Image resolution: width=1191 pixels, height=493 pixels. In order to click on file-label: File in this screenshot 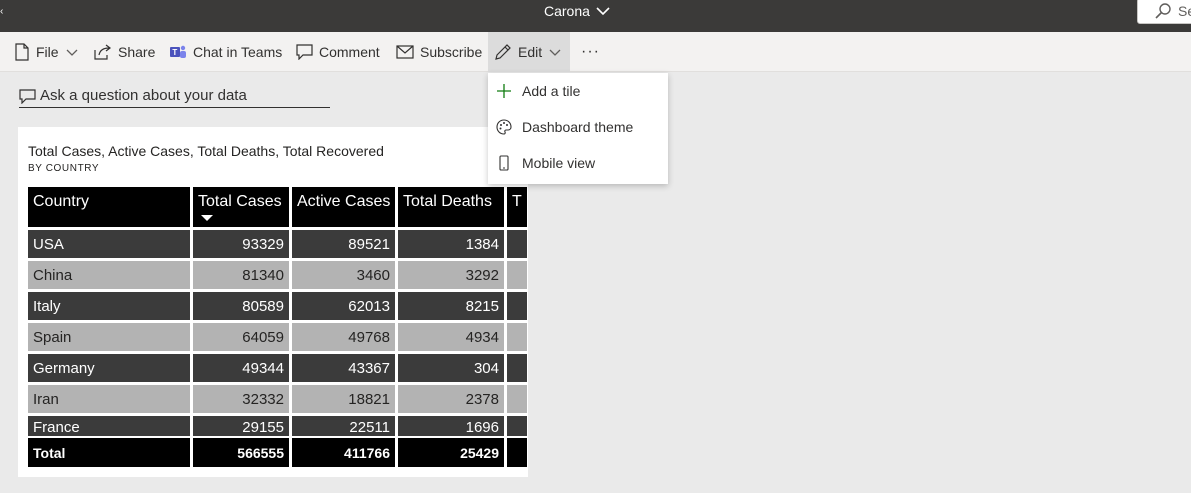, I will do `click(47, 52)`.